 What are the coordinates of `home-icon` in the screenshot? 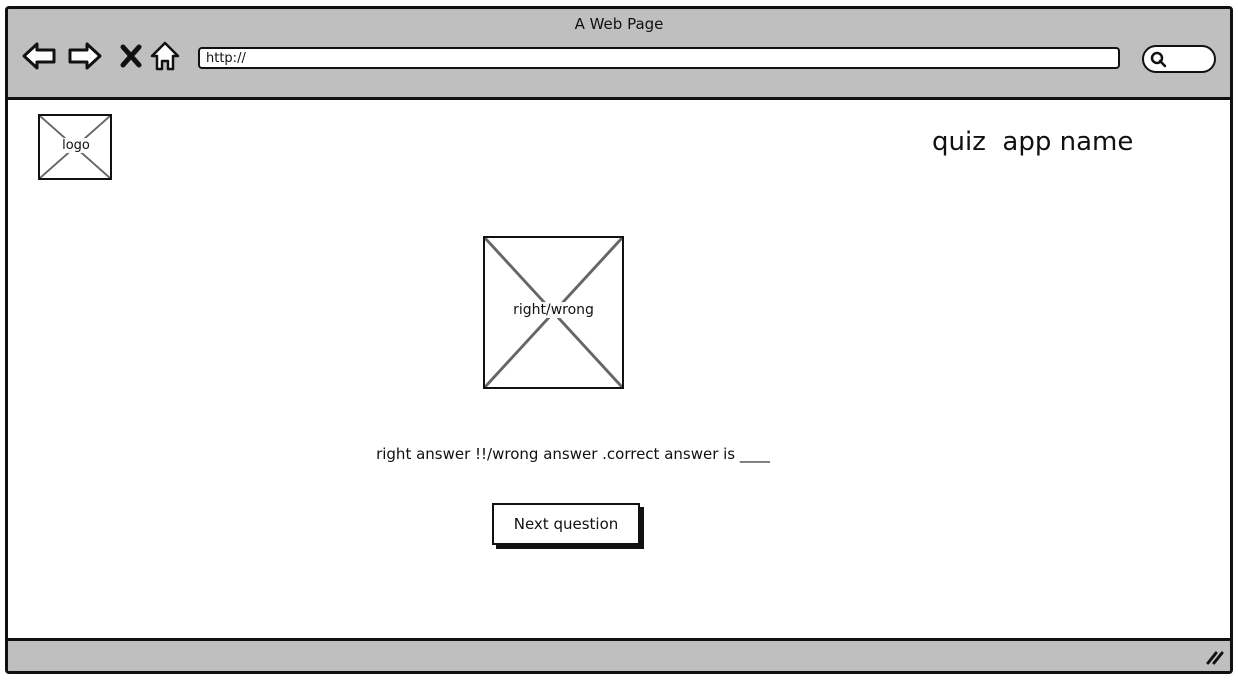 It's located at (165, 56).